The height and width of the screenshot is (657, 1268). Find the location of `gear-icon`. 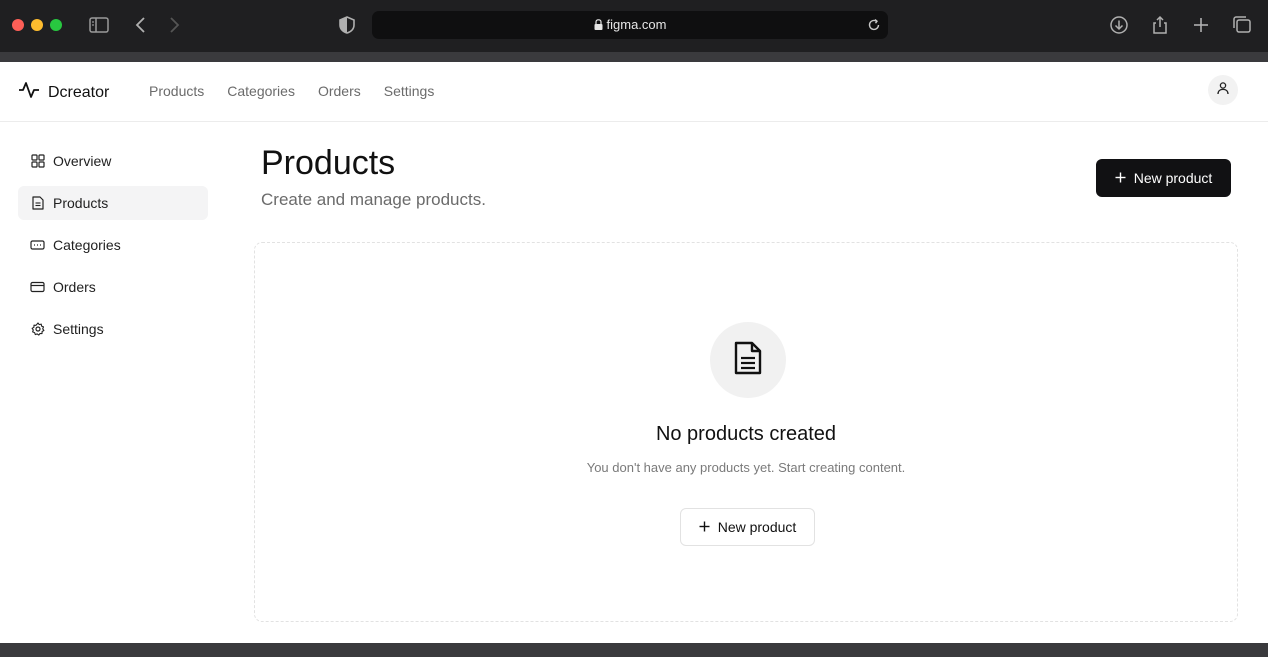

gear-icon is located at coordinates (37, 329).